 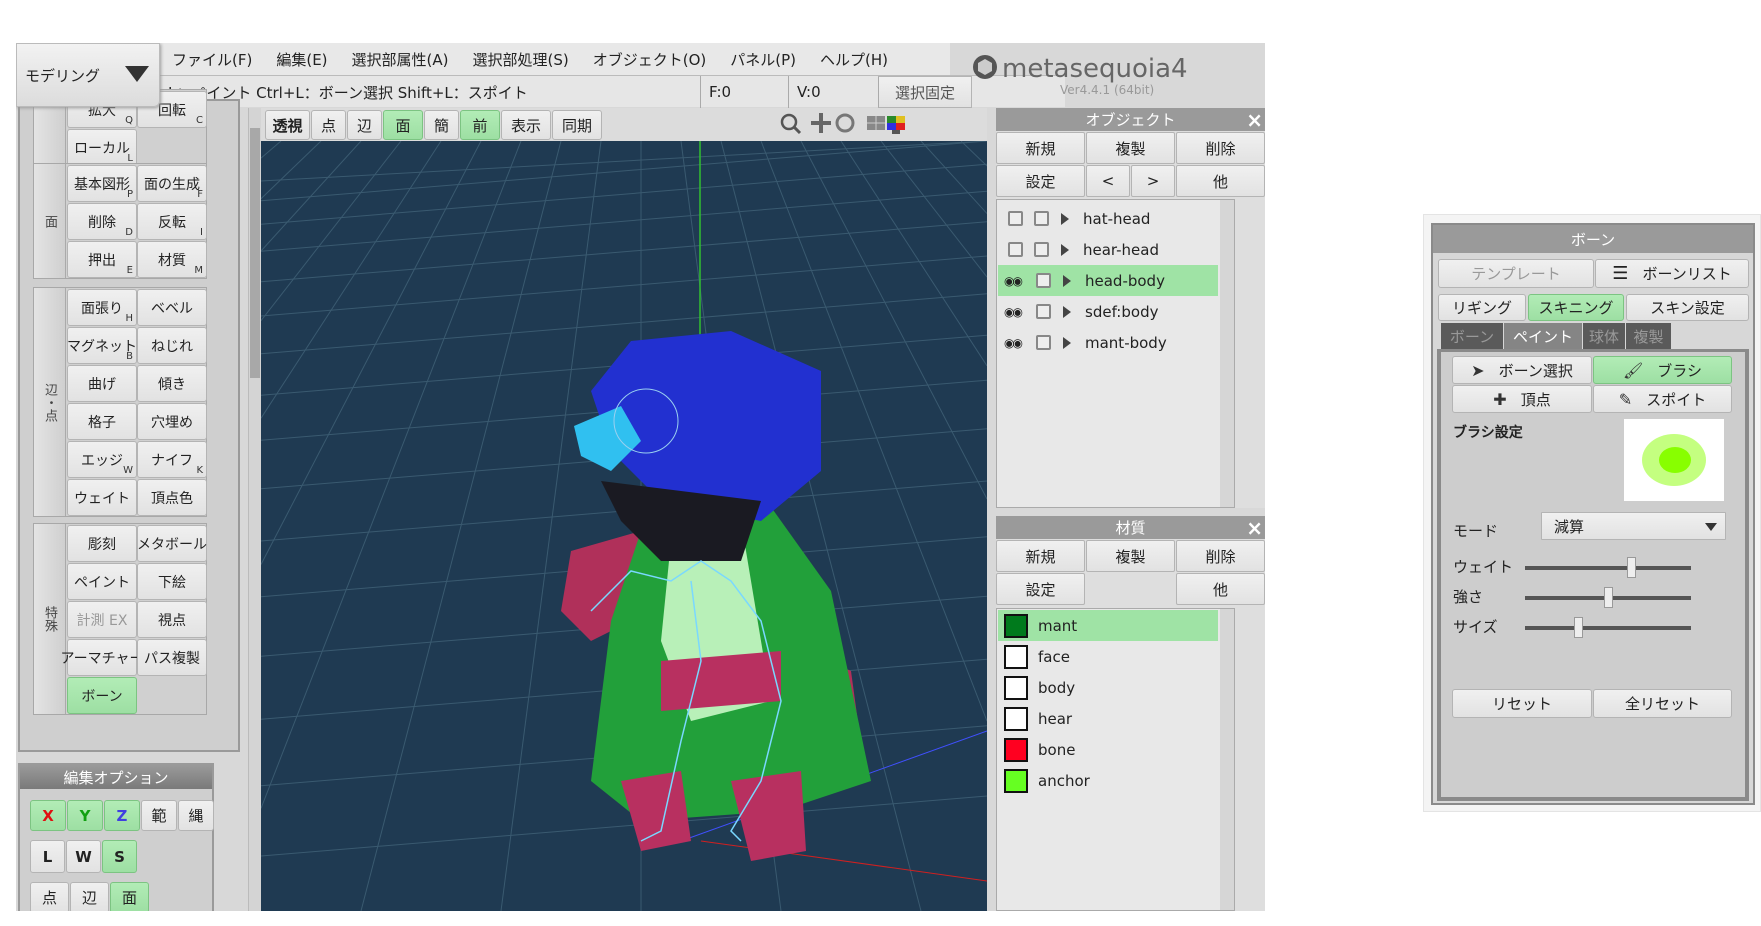 I want to click on tool-button: 傾き, so click(x=172, y=383).